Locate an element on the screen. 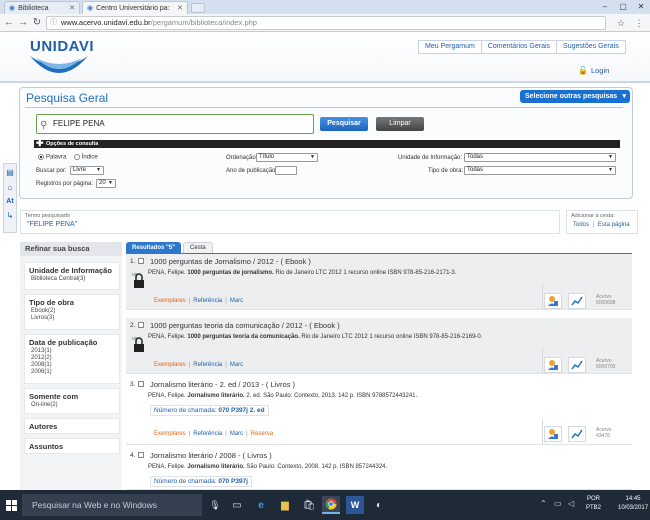 This screenshot has height=520, width=650. refine-option: 2008(1) is located at coordinates (73, 365).